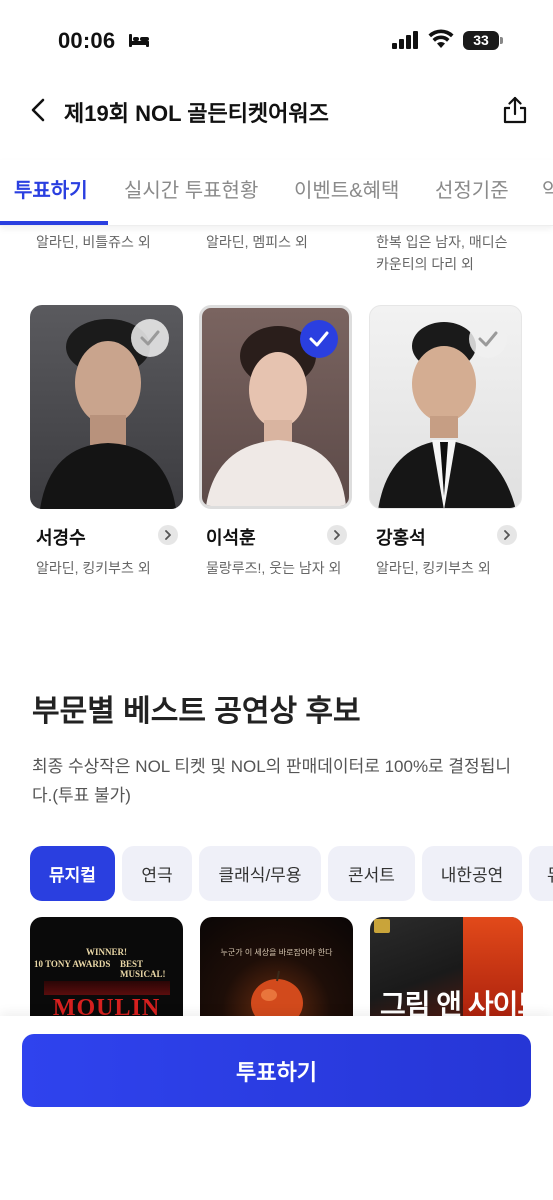 Image resolution: width=553 pixels, height=1200 pixels. What do you see at coordinates (441, 38) in the screenshot?
I see `wifi-icon` at bounding box center [441, 38].